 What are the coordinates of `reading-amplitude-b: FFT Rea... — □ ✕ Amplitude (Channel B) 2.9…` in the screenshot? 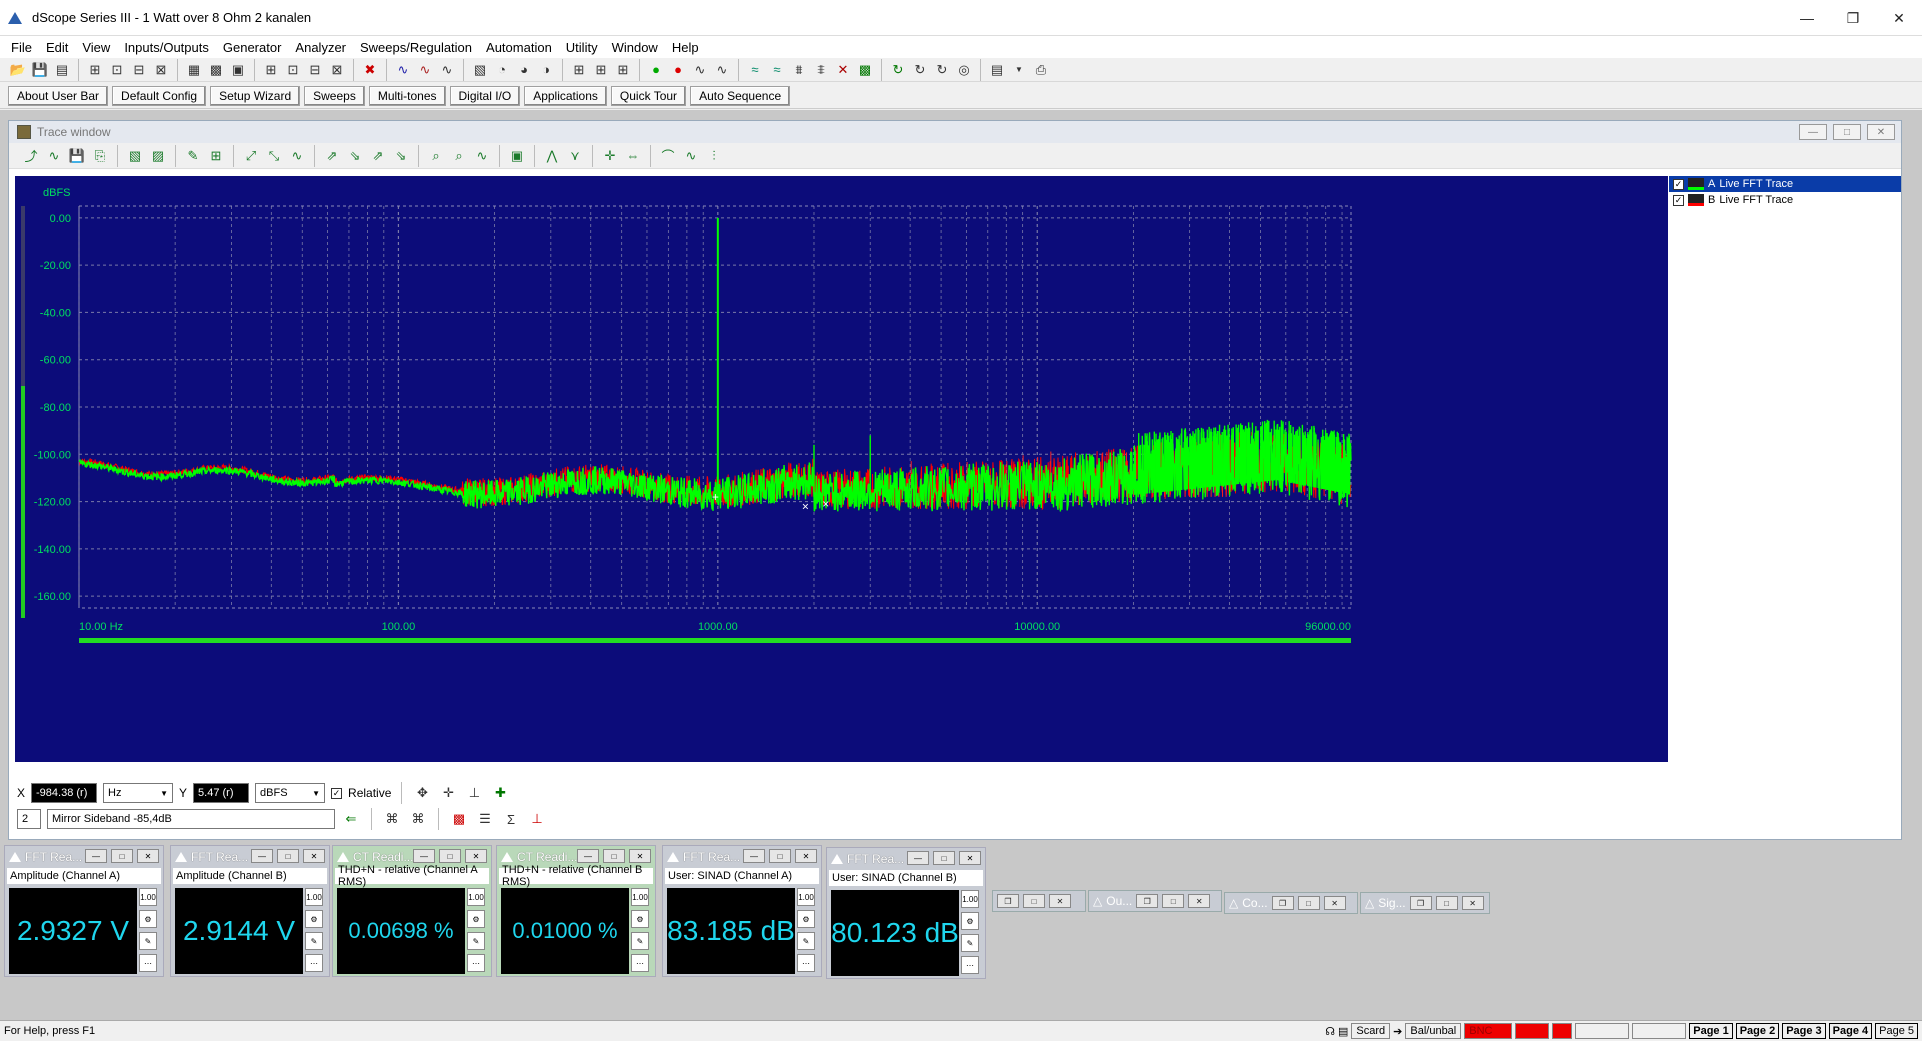 It's located at (250, 911).